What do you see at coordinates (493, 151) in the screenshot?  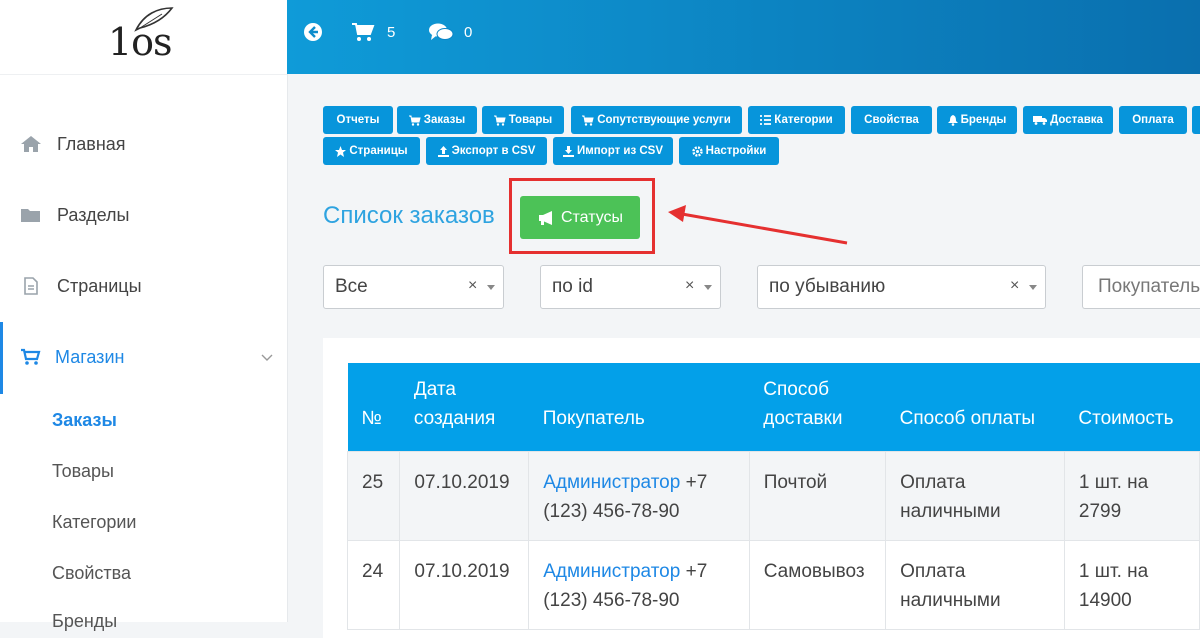 I see `button-label: Экспорт в CSV` at bounding box center [493, 151].